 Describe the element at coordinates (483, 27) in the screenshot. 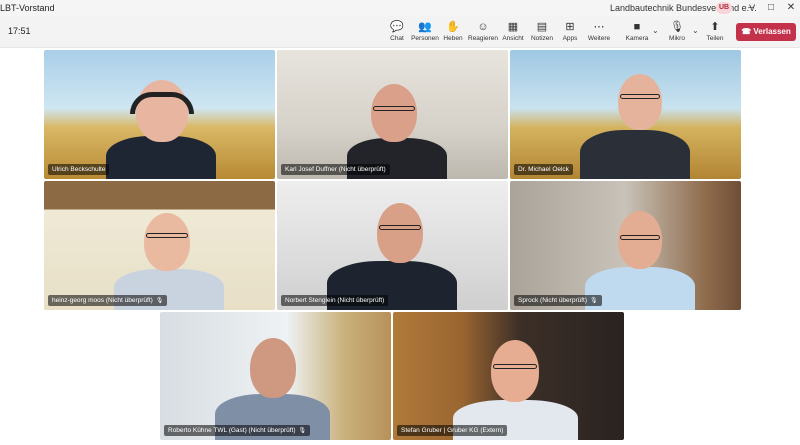

I see `smiley-icon: ☺` at that location.